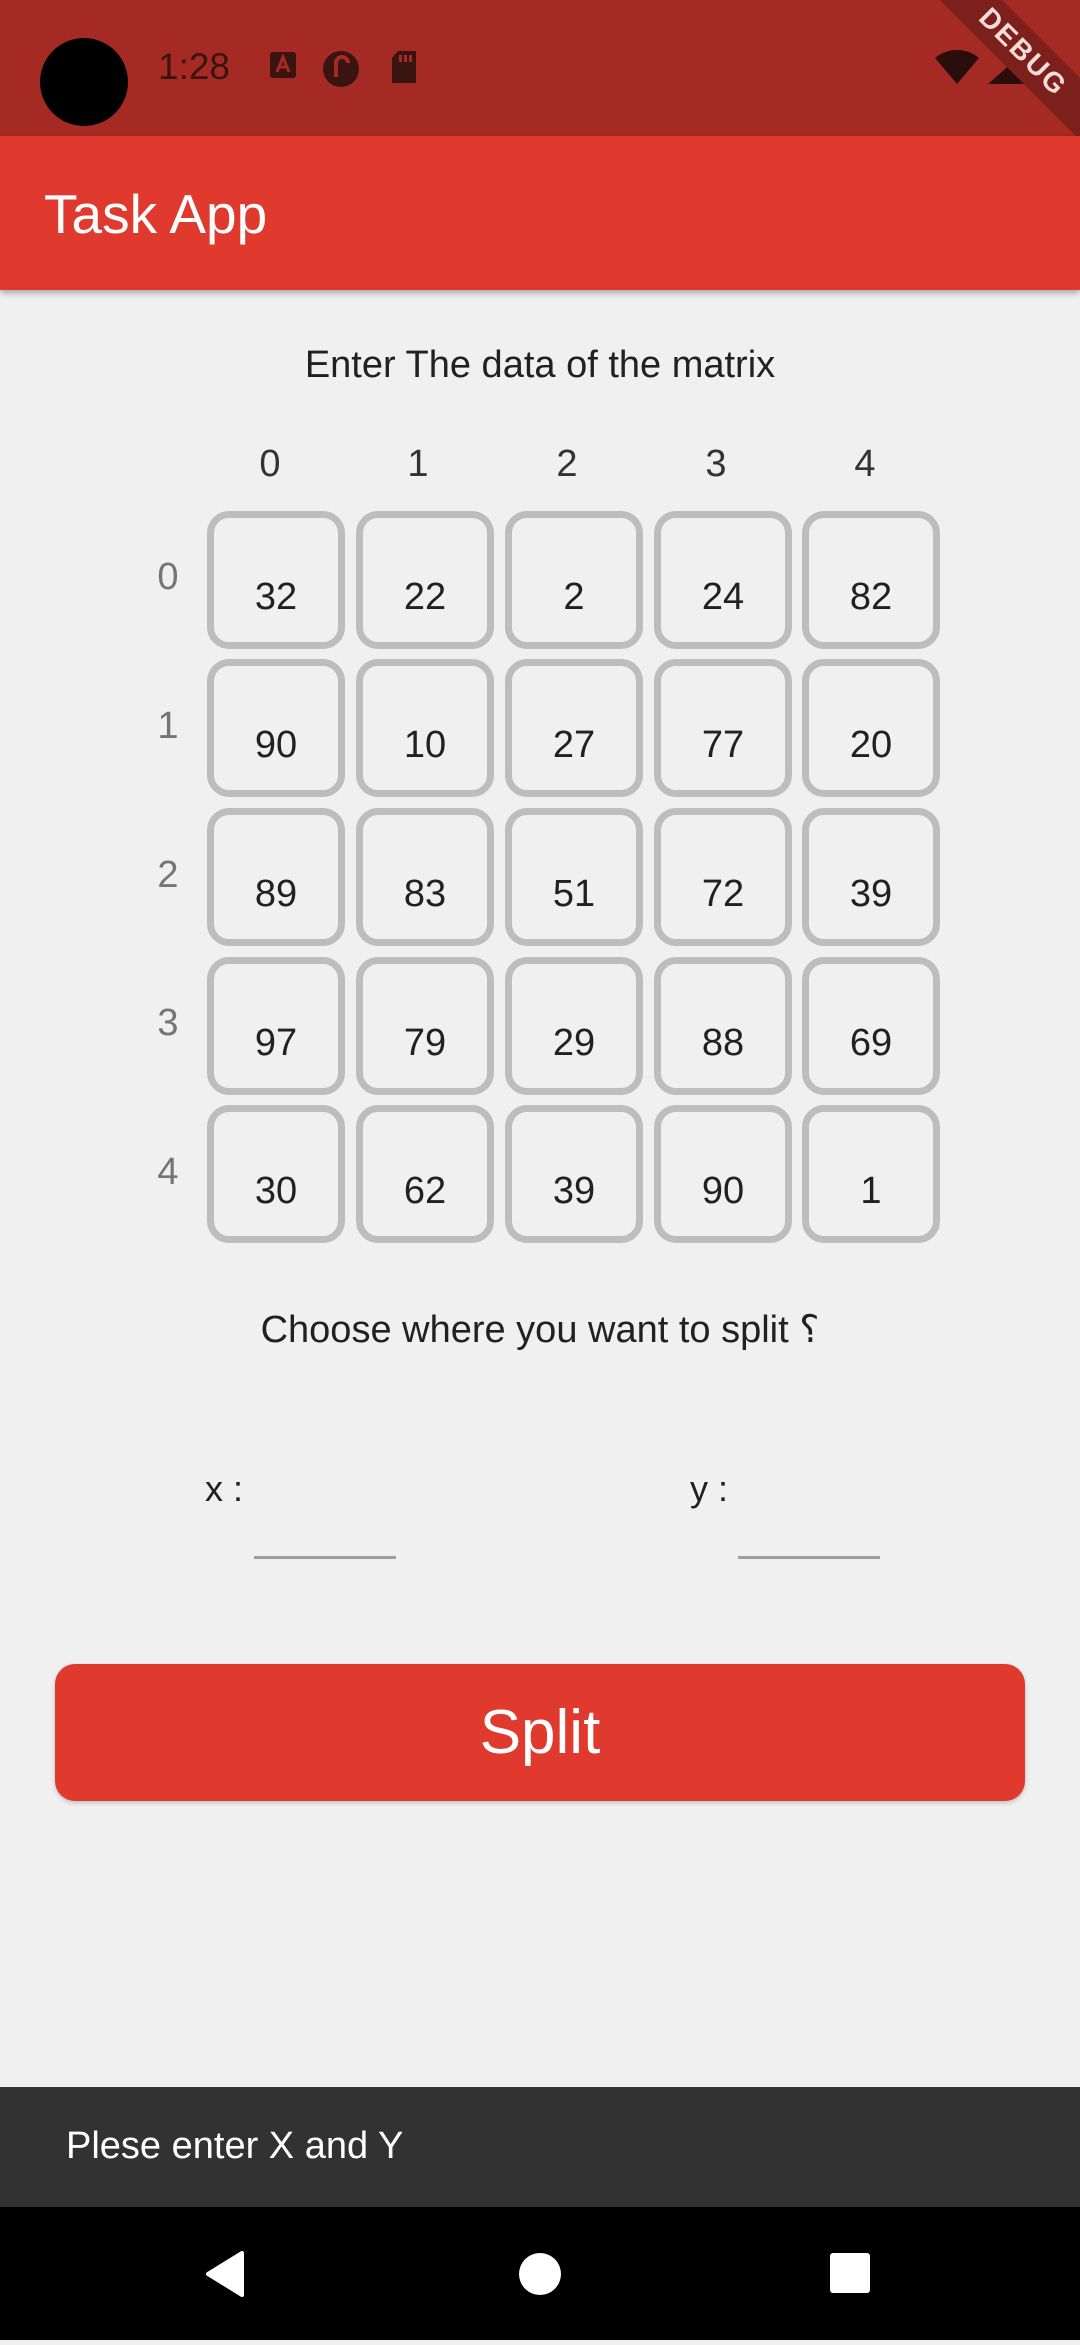  What do you see at coordinates (276, 597) in the screenshot?
I see `matrix-cell-value: 32` at bounding box center [276, 597].